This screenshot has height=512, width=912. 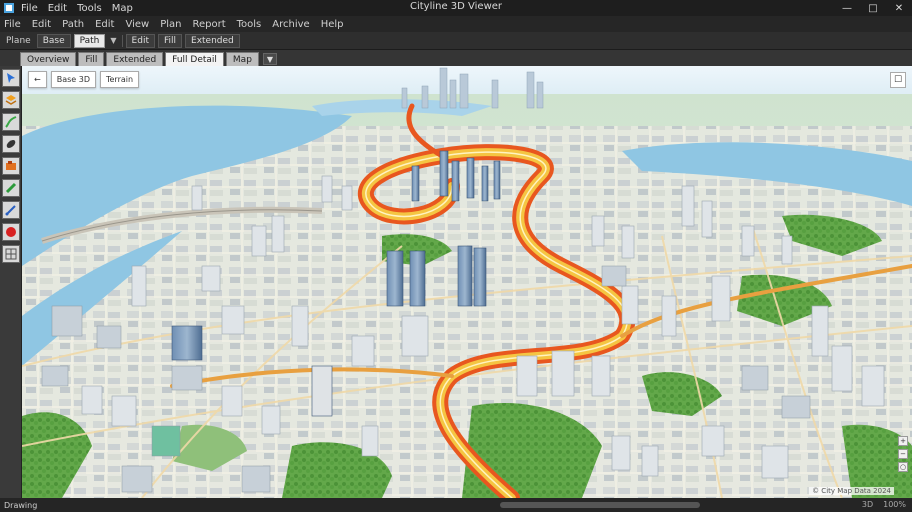 I want to click on zoom-reset-button: ○, so click(x=903, y=467).